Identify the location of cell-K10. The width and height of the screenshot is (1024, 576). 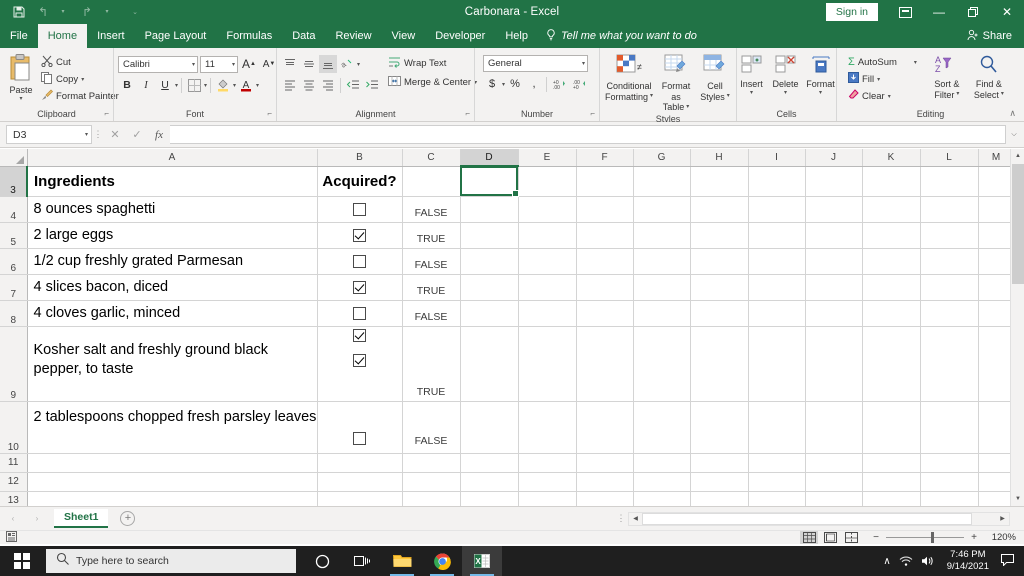
(891, 427).